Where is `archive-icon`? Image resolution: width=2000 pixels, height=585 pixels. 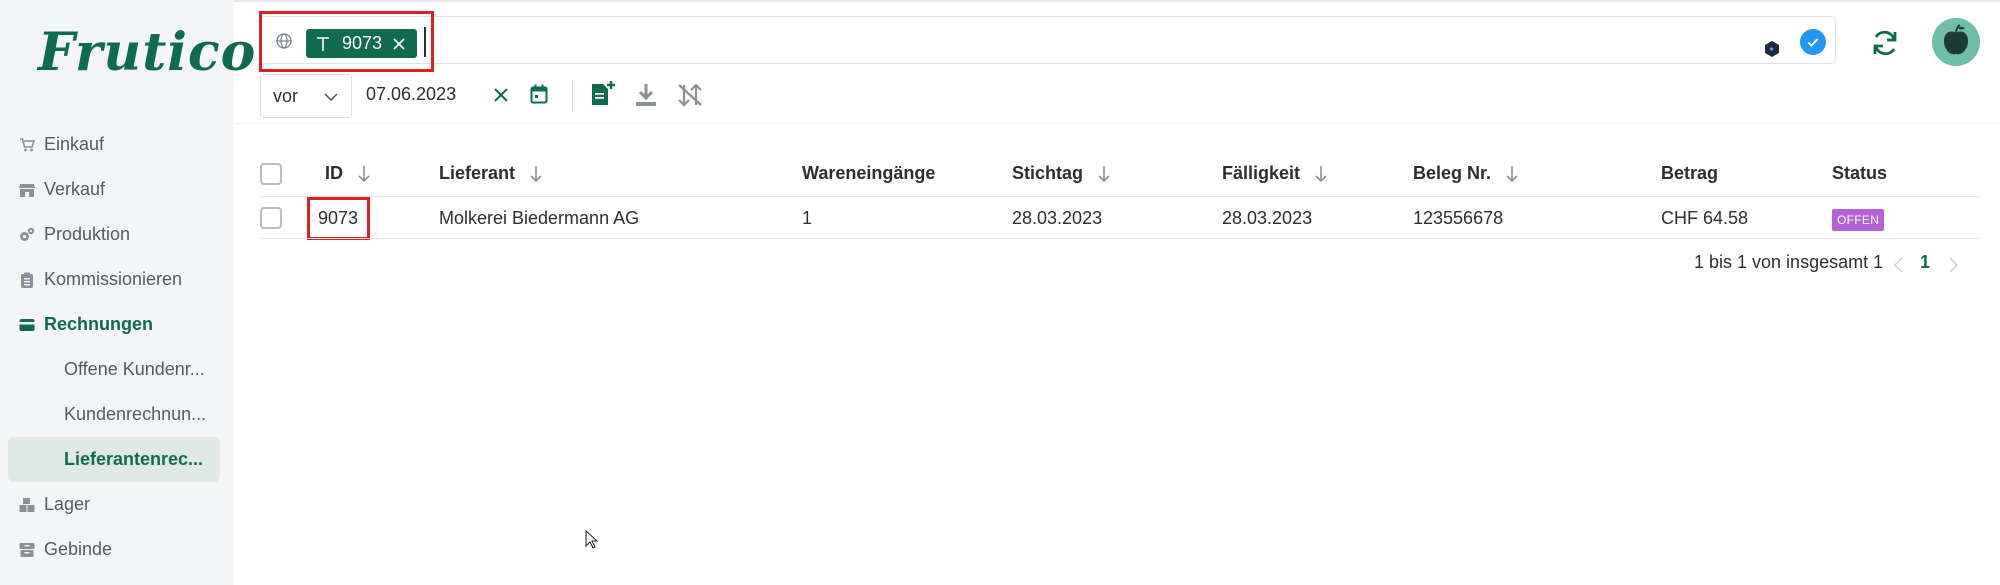
archive-icon is located at coordinates (27, 550).